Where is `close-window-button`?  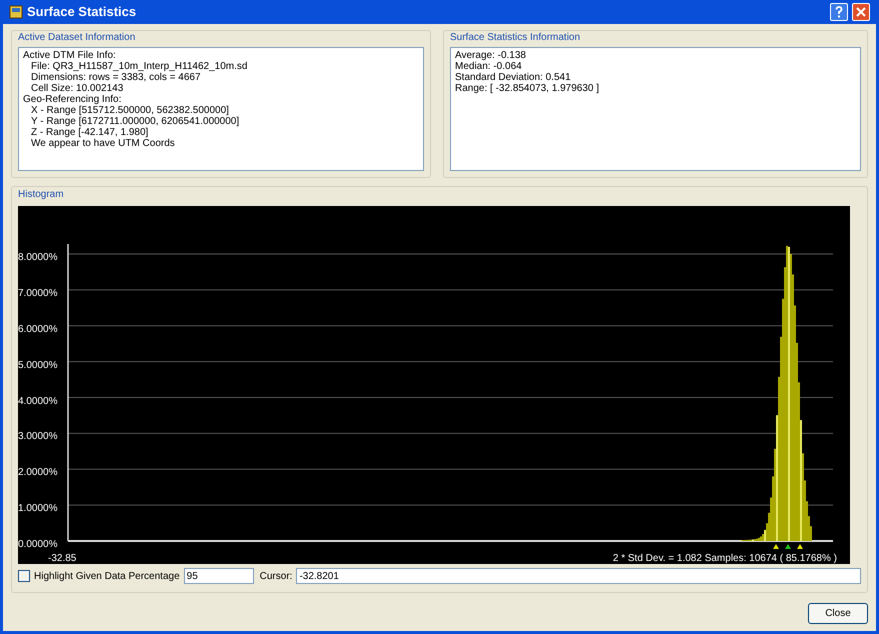 close-window-button is located at coordinates (861, 12).